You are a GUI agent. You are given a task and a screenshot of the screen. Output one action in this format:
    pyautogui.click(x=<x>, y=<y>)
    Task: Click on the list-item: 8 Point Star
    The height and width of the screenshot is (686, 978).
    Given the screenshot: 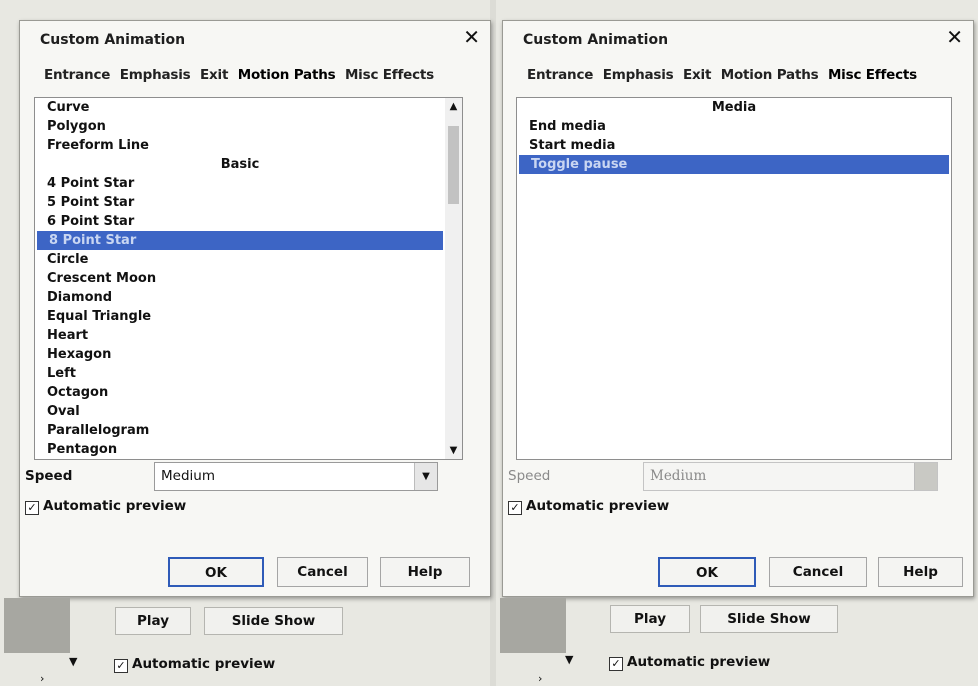 What is the action you would take?
    pyautogui.click(x=240, y=240)
    